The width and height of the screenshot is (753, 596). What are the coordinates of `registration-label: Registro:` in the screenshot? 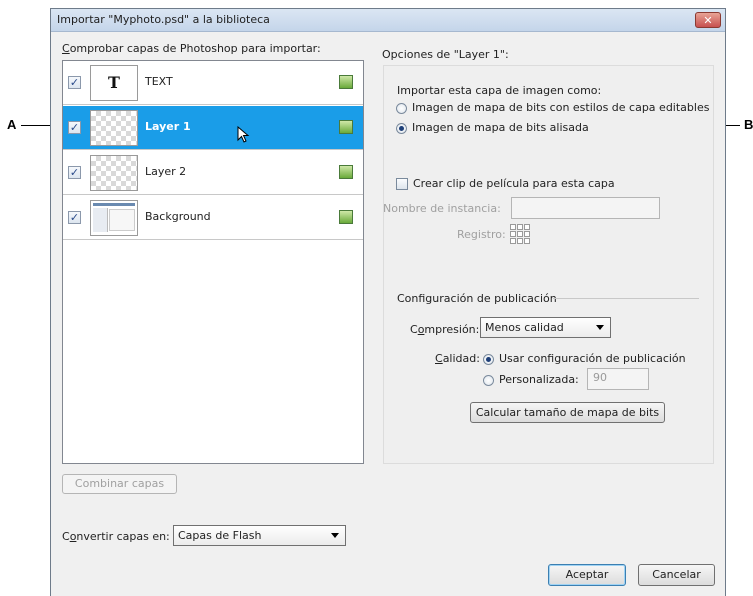 It's located at (481, 234).